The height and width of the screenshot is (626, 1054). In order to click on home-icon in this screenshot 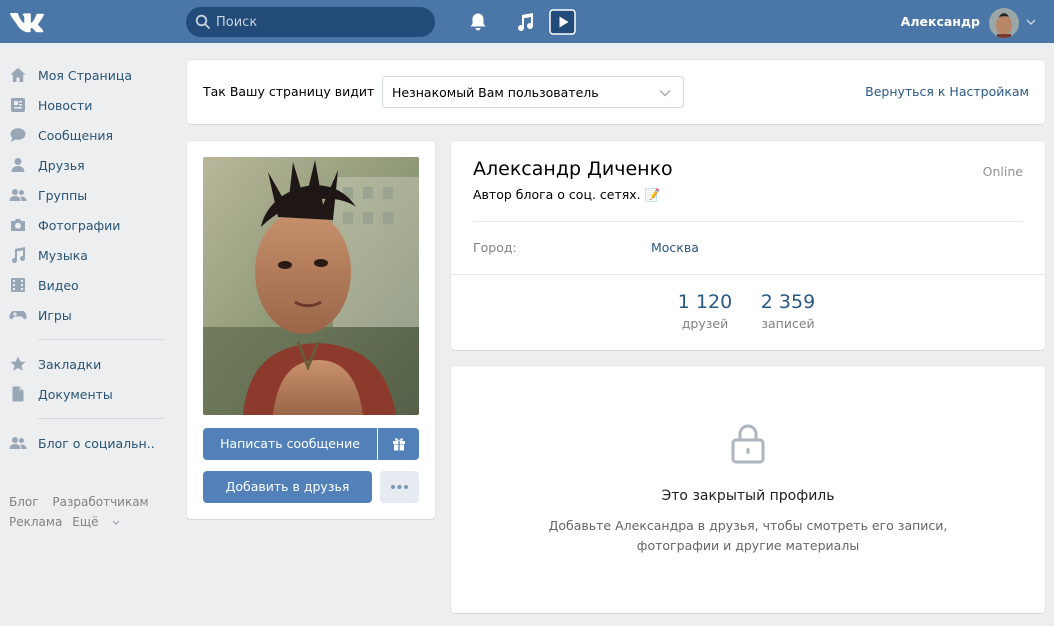, I will do `click(18, 75)`.